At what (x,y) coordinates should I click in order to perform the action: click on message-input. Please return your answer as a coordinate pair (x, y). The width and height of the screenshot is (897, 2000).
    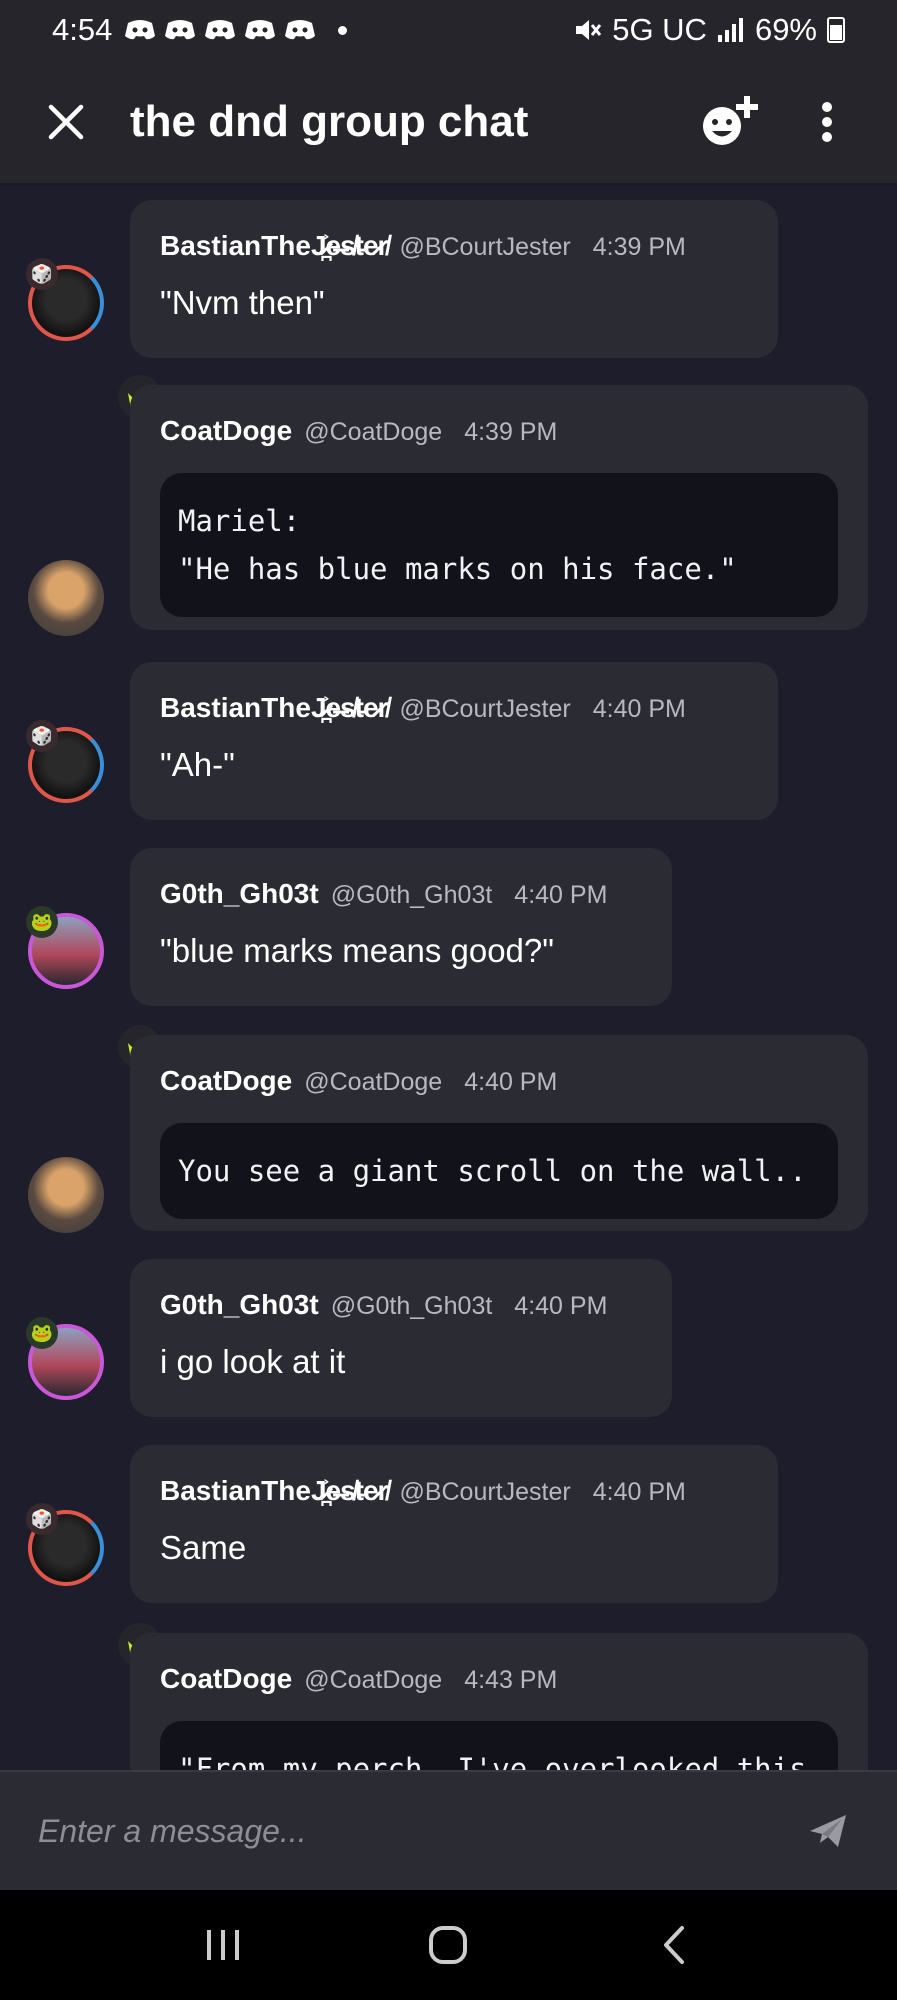
    Looking at the image, I should click on (408, 1831).